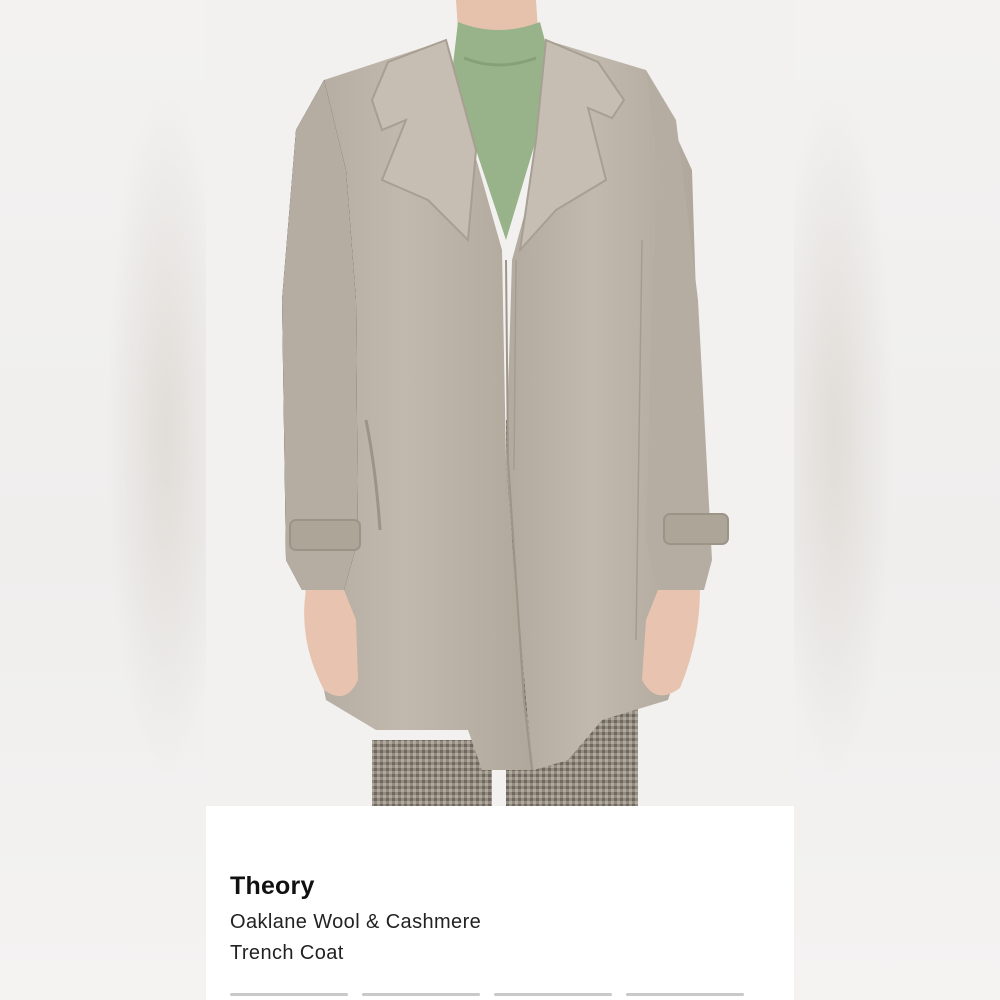 This screenshot has width=1000, height=1000. What do you see at coordinates (325, 535) in the screenshot?
I see `left-cuff-tab` at bounding box center [325, 535].